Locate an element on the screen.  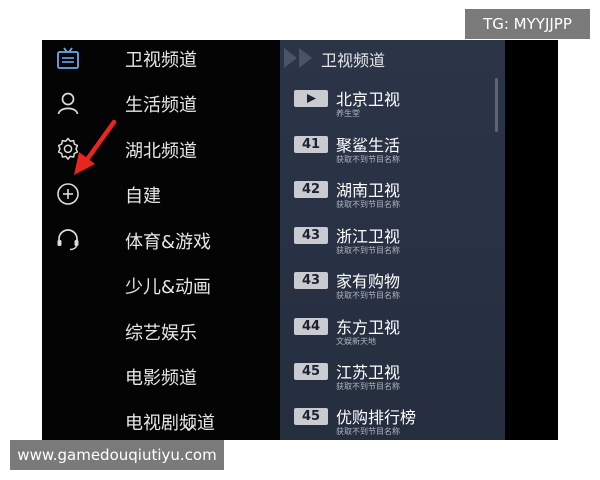
panel-title: 卫视频道 is located at coordinates (353, 60).